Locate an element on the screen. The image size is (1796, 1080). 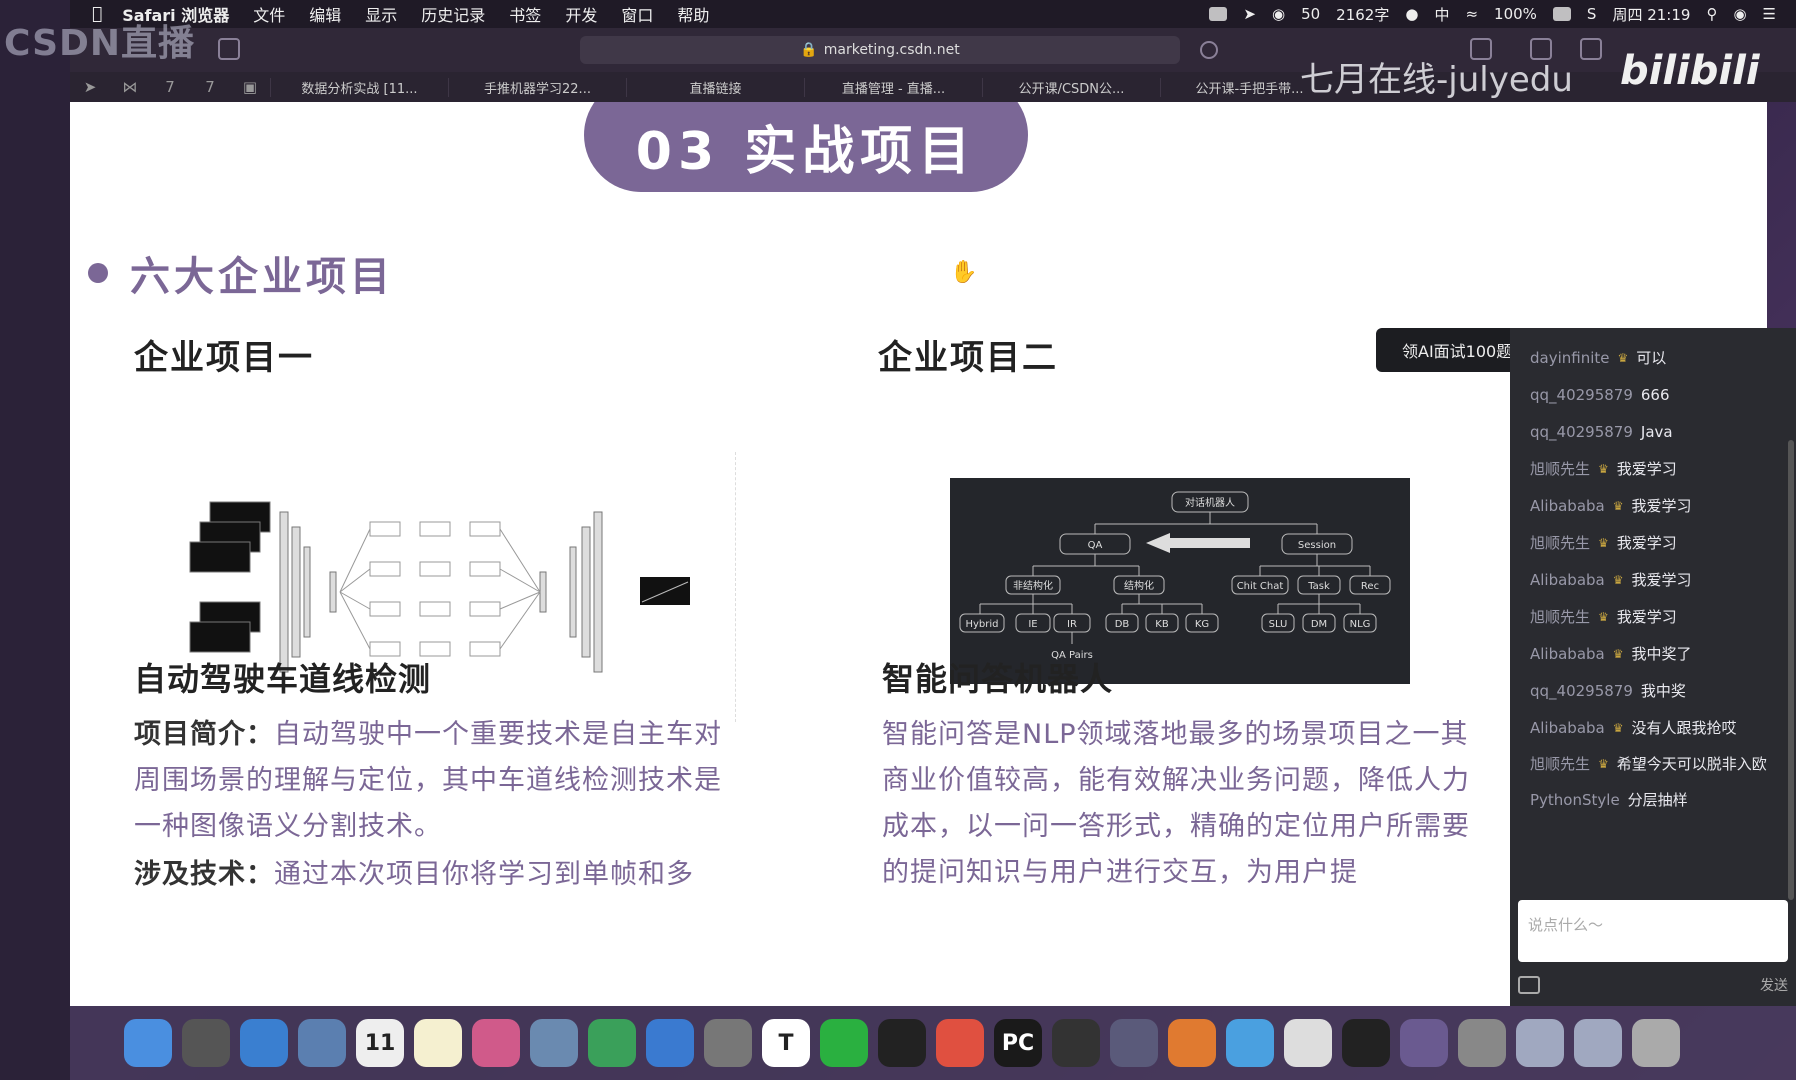
left-strip is located at coordinates (35, 540).